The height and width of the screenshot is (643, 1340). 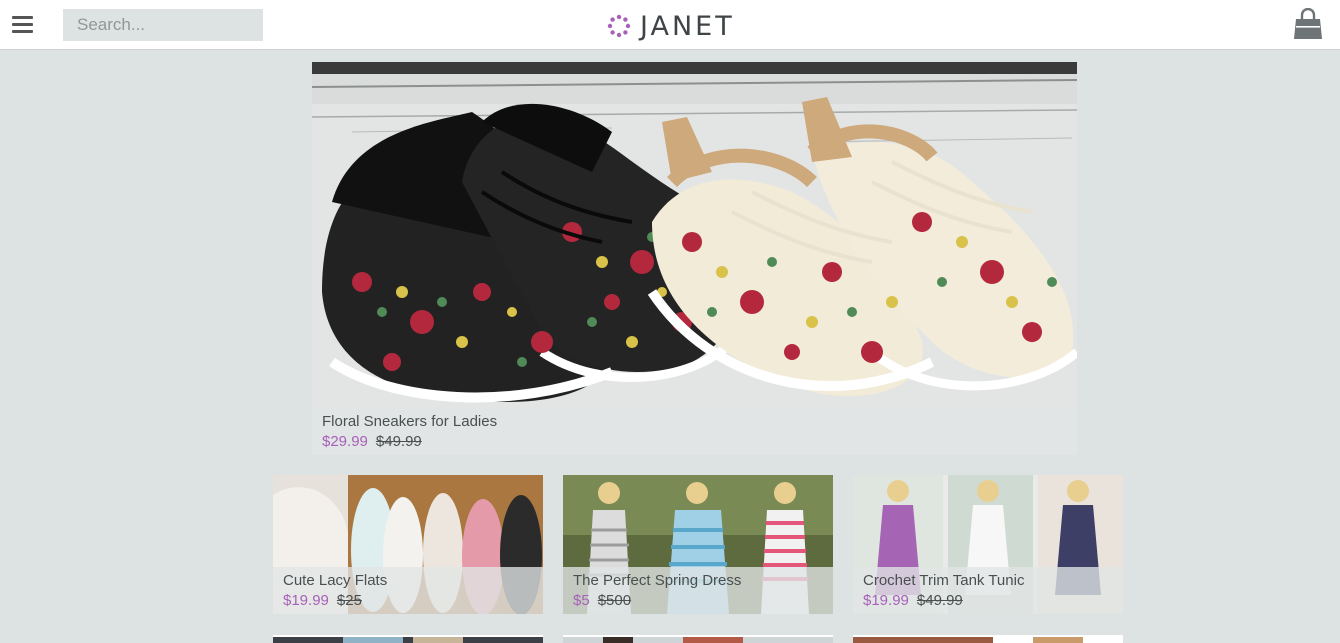 What do you see at coordinates (988, 601) in the screenshot?
I see `product-prices: $19.99 $49.99` at bounding box center [988, 601].